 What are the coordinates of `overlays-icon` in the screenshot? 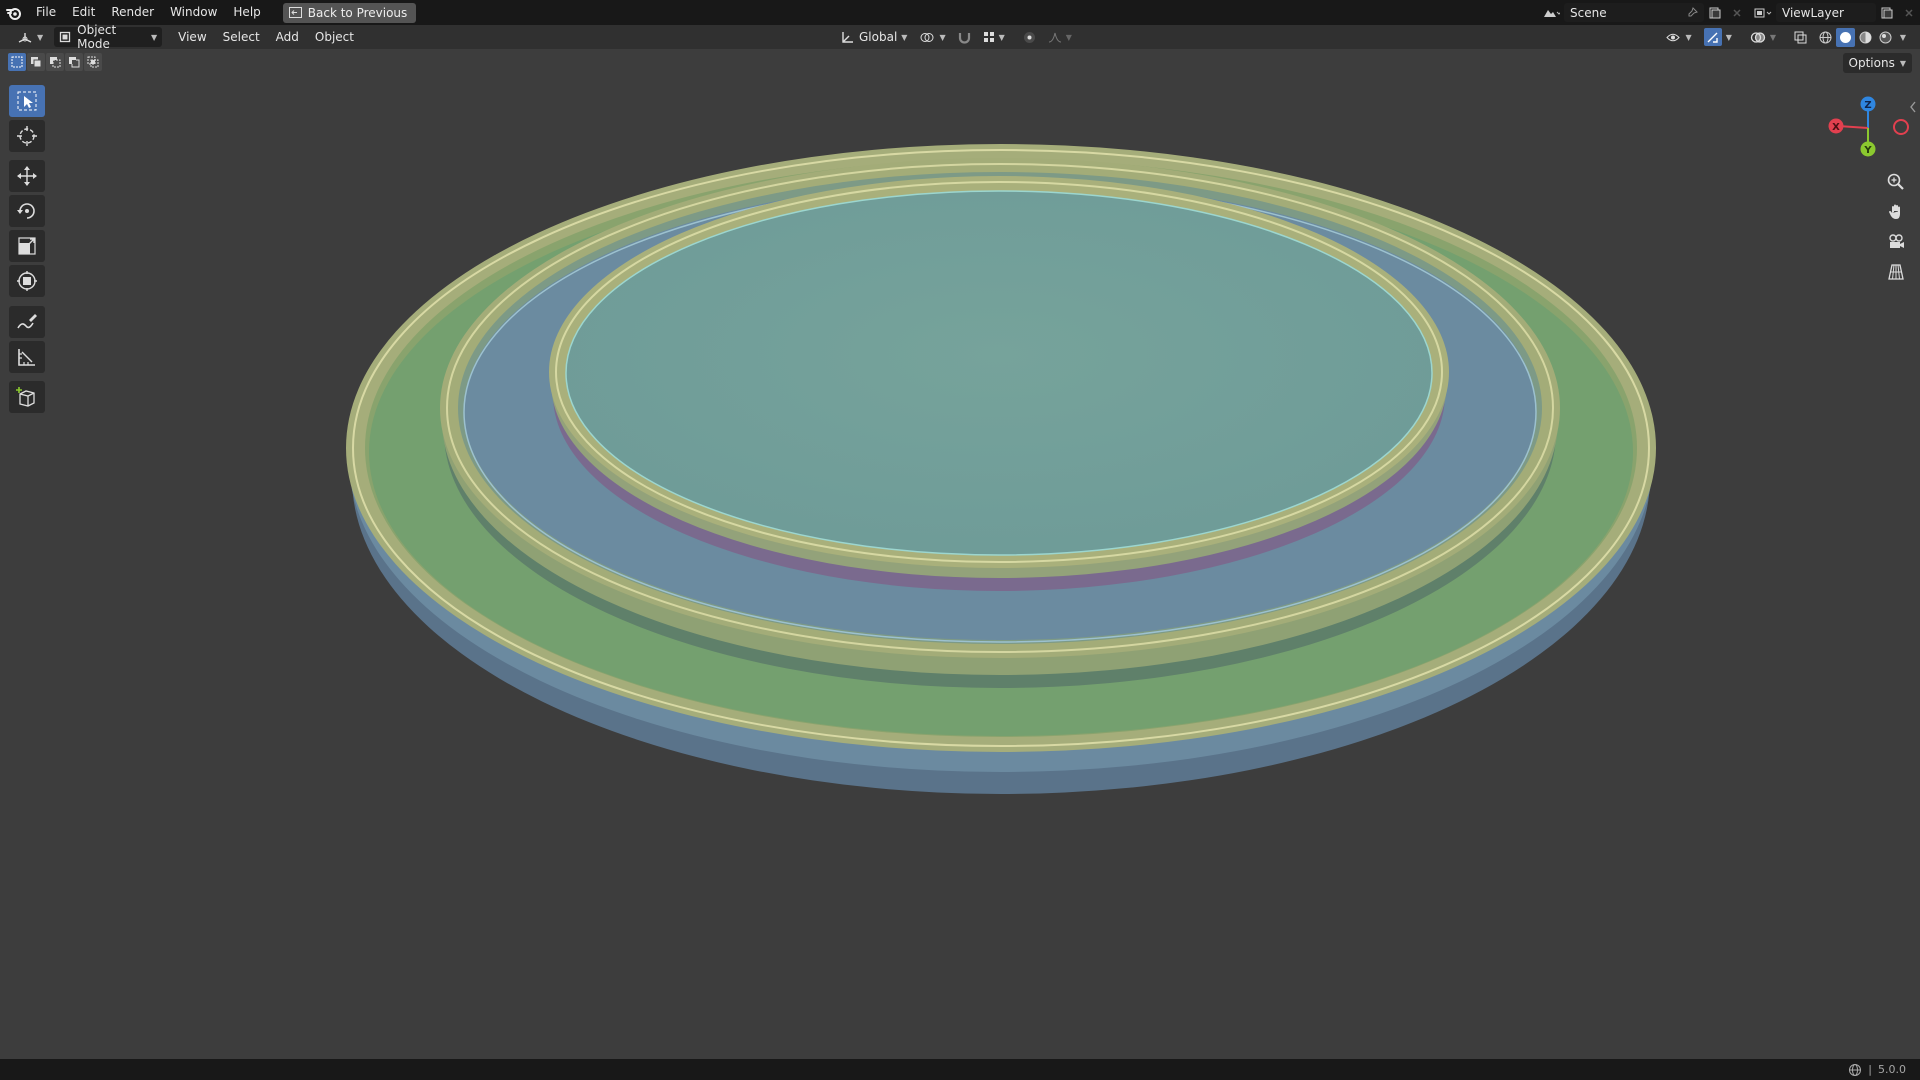 It's located at (1757, 37).